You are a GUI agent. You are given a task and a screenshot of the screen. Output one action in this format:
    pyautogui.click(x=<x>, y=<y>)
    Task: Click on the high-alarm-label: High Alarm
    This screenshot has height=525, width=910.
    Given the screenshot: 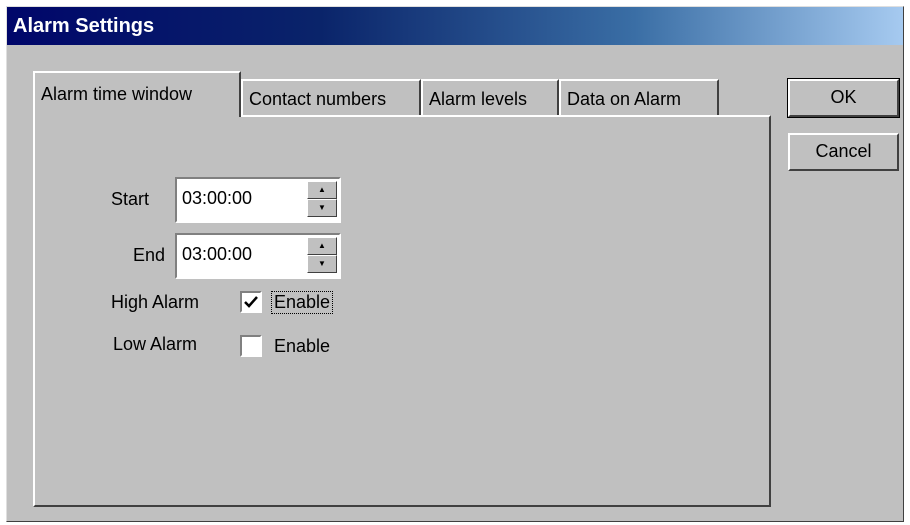 What is the action you would take?
    pyautogui.click(x=155, y=302)
    